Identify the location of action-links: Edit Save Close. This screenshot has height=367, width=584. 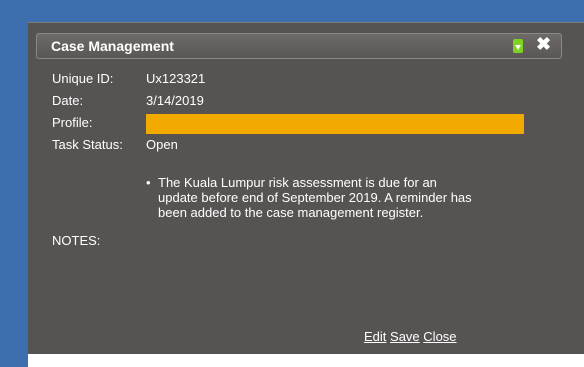
(410, 336).